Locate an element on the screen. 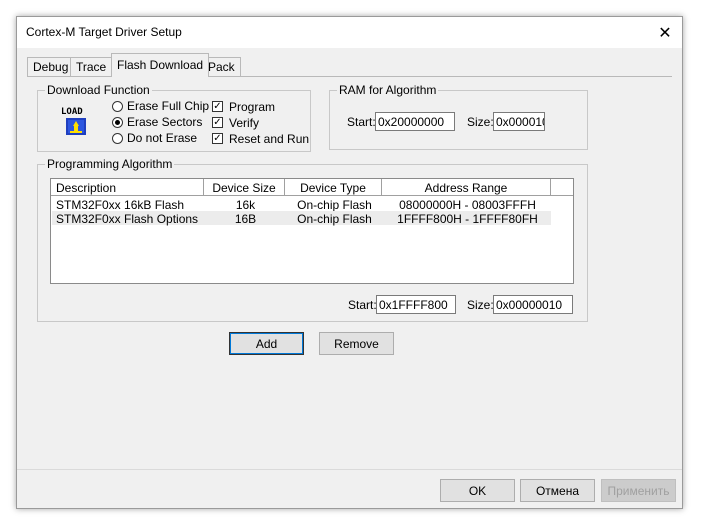  ram-start-label: Start: is located at coordinates (361, 122).